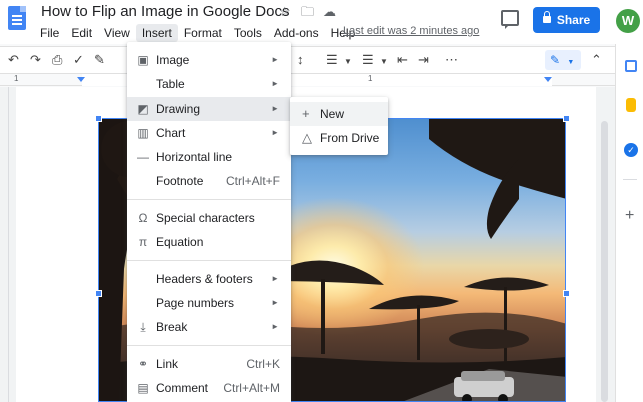  I want to click on add-addon-icon: +, so click(629, 216).